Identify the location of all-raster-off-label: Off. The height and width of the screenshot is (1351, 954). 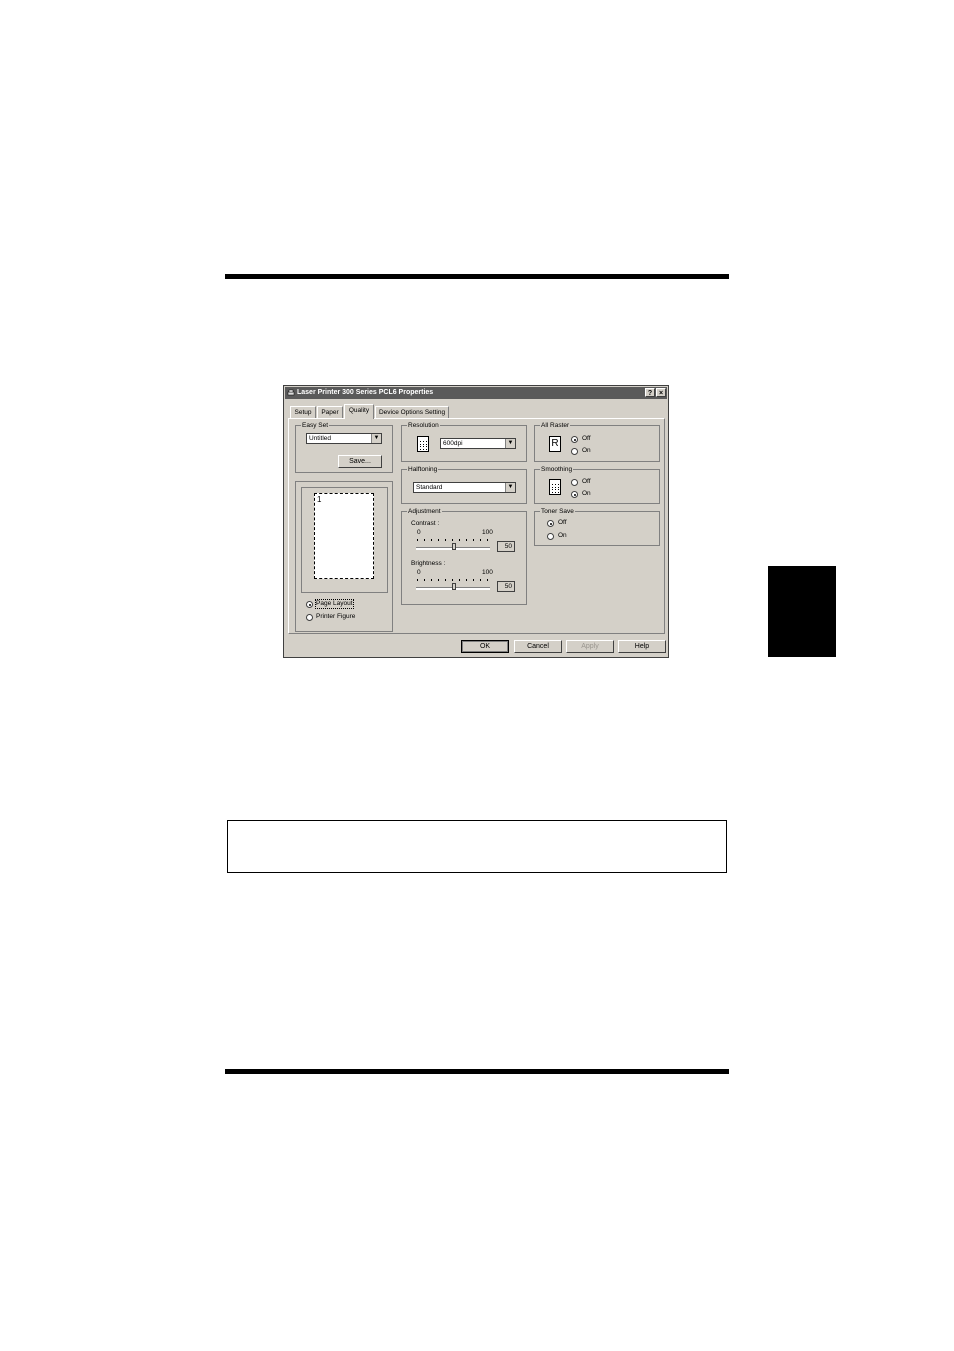
(586, 439).